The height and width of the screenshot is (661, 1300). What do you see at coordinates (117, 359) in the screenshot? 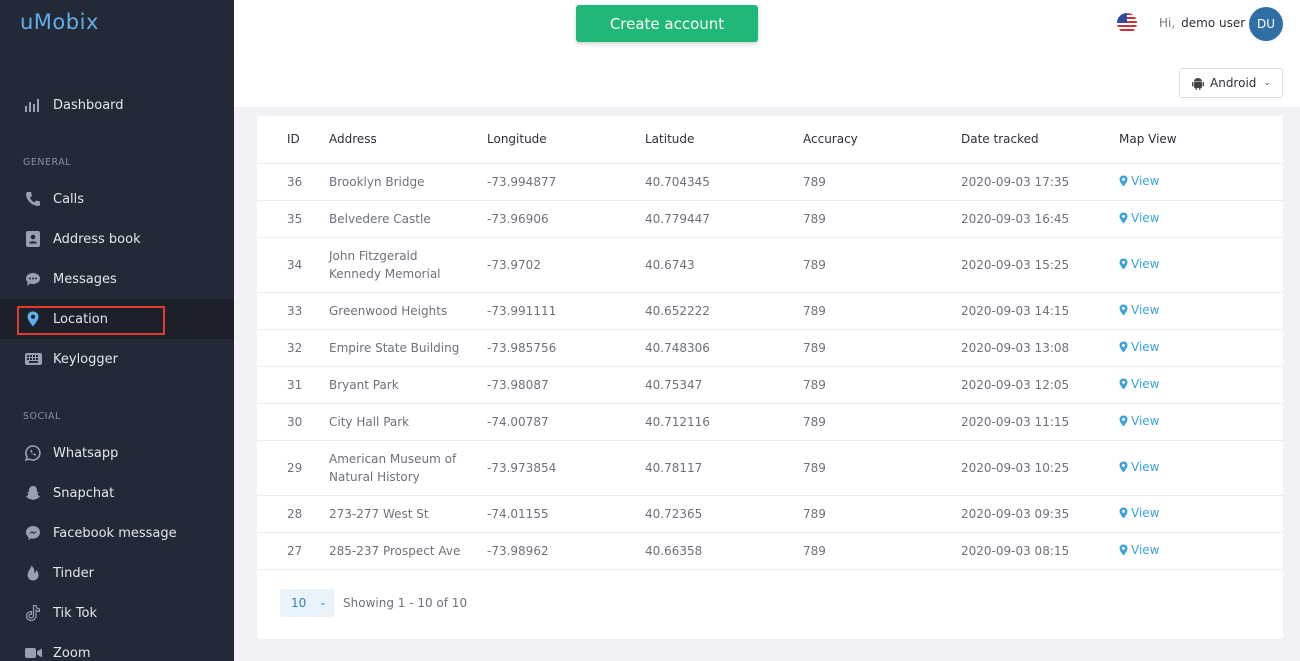
I see `sidebar-item-keylogger: Keylogger` at bounding box center [117, 359].